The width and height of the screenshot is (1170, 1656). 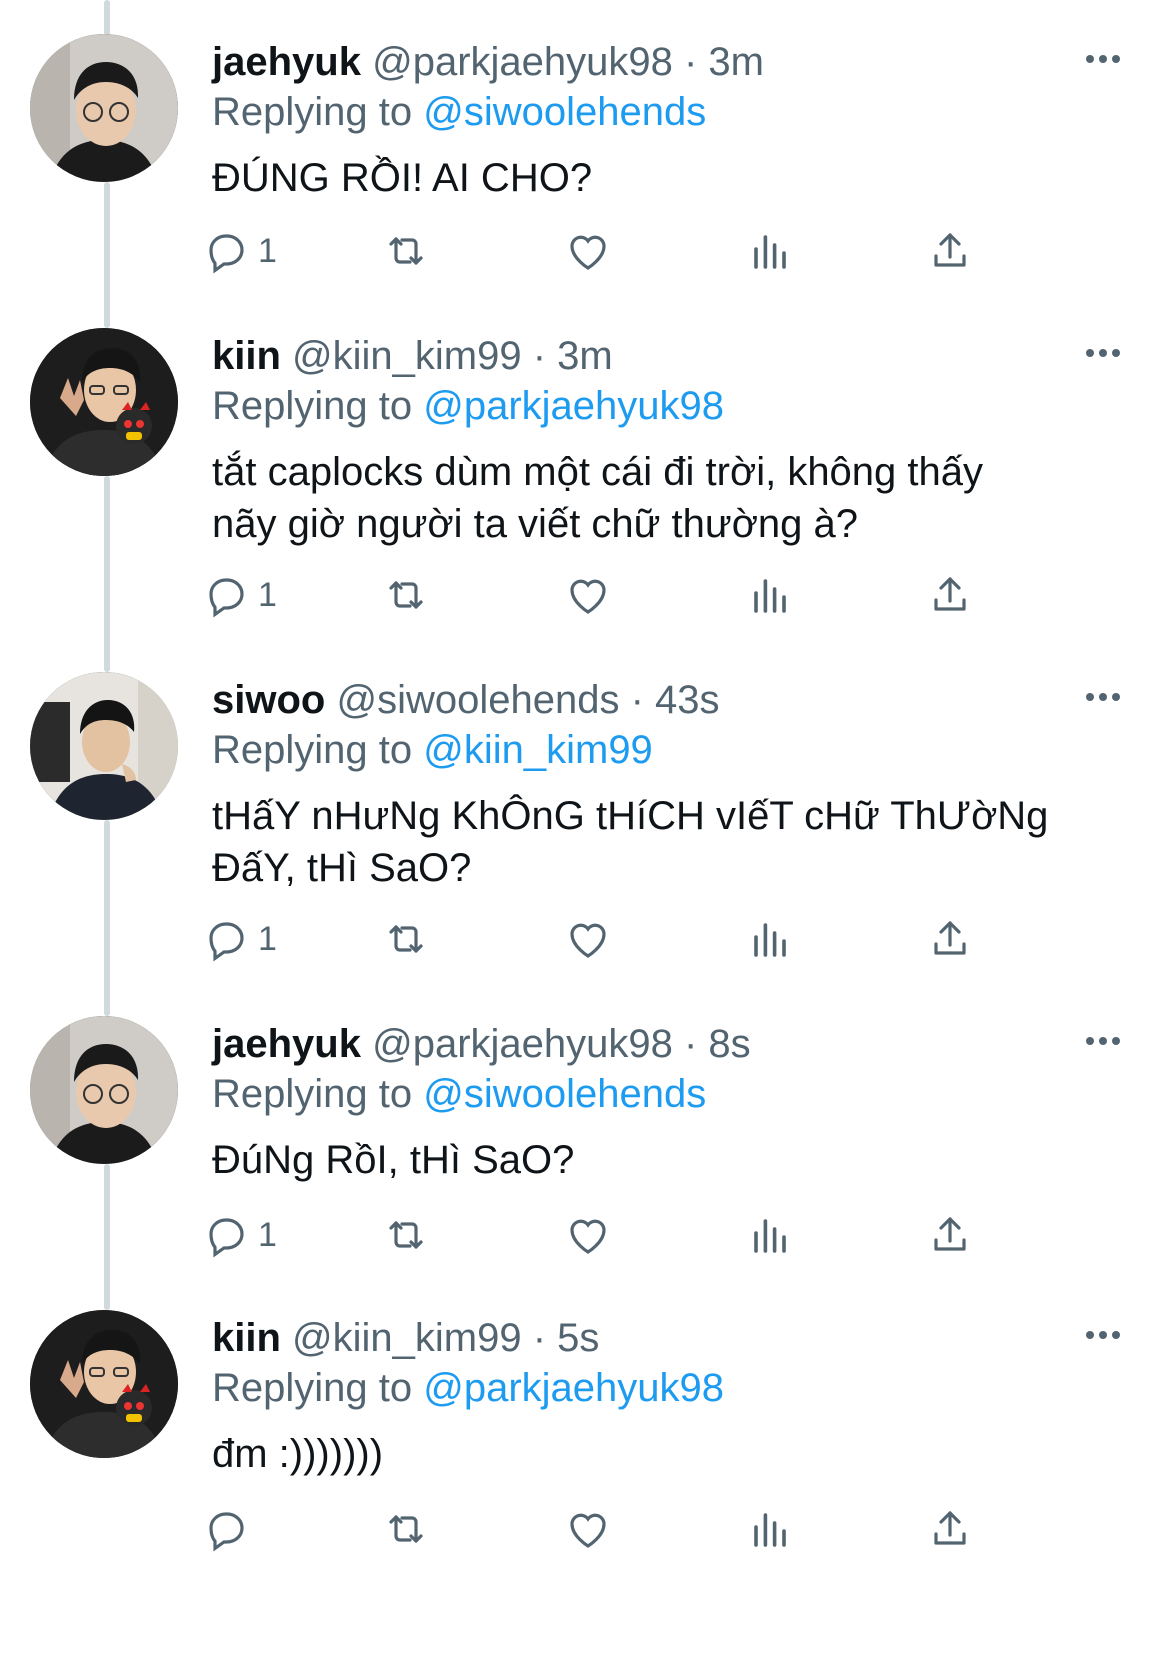 What do you see at coordinates (393, 1160) in the screenshot?
I see `tweet-text: ĐúNg RồI, tHì SaO?` at bounding box center [393, 1160].